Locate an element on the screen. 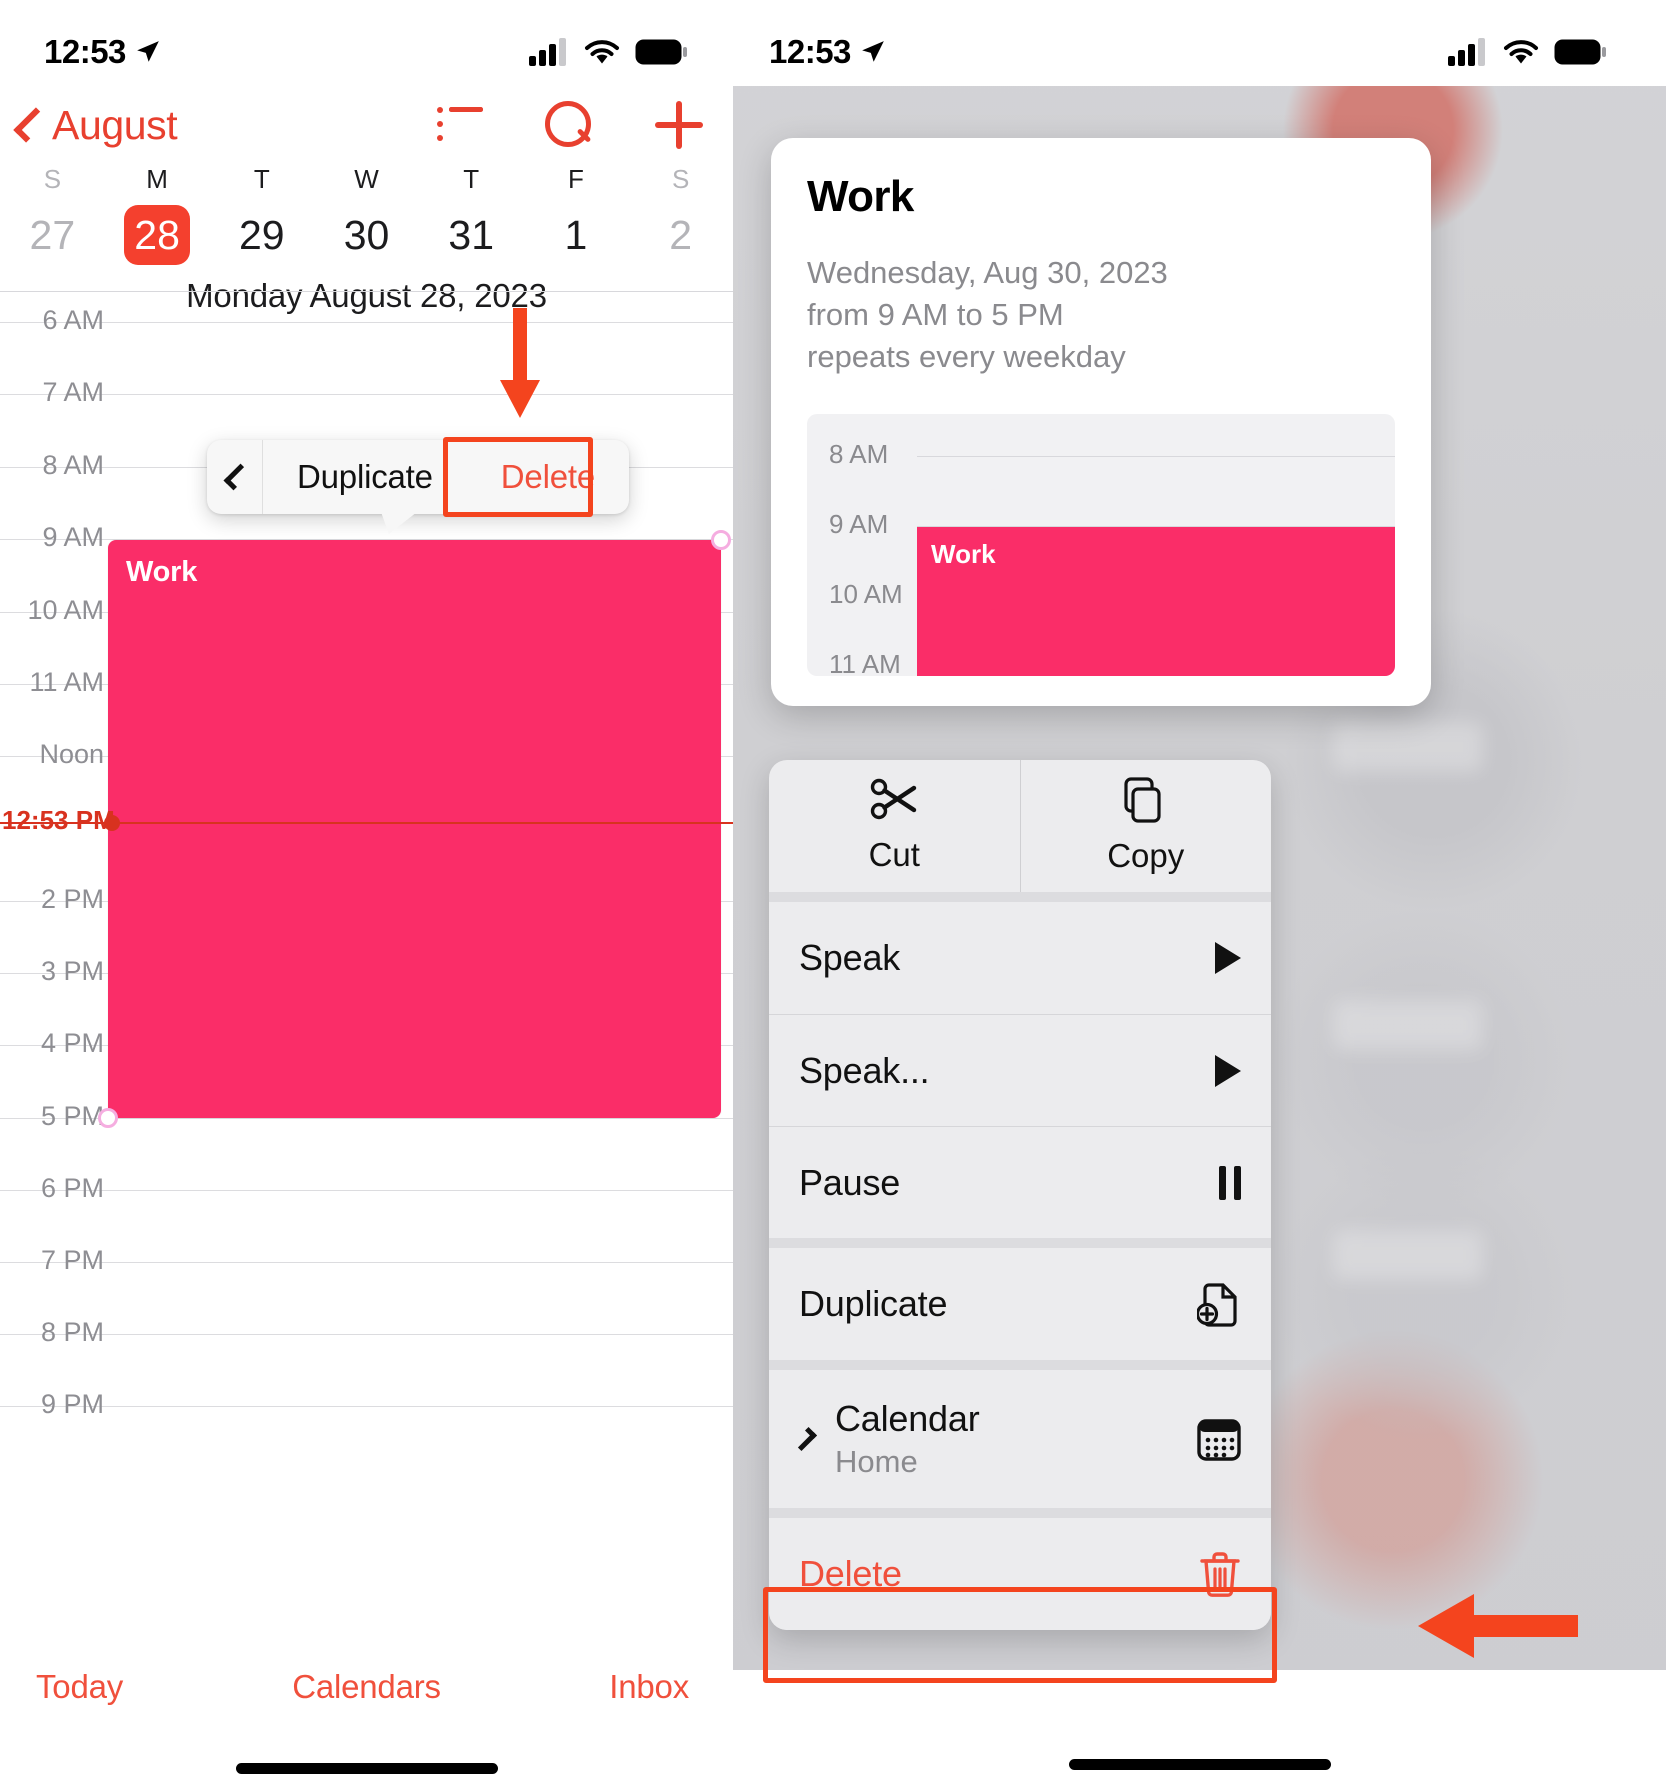 The width and height of the screenshot is (1666, 1792). resize-handle-bottom is located at coordinates (108, 1118).